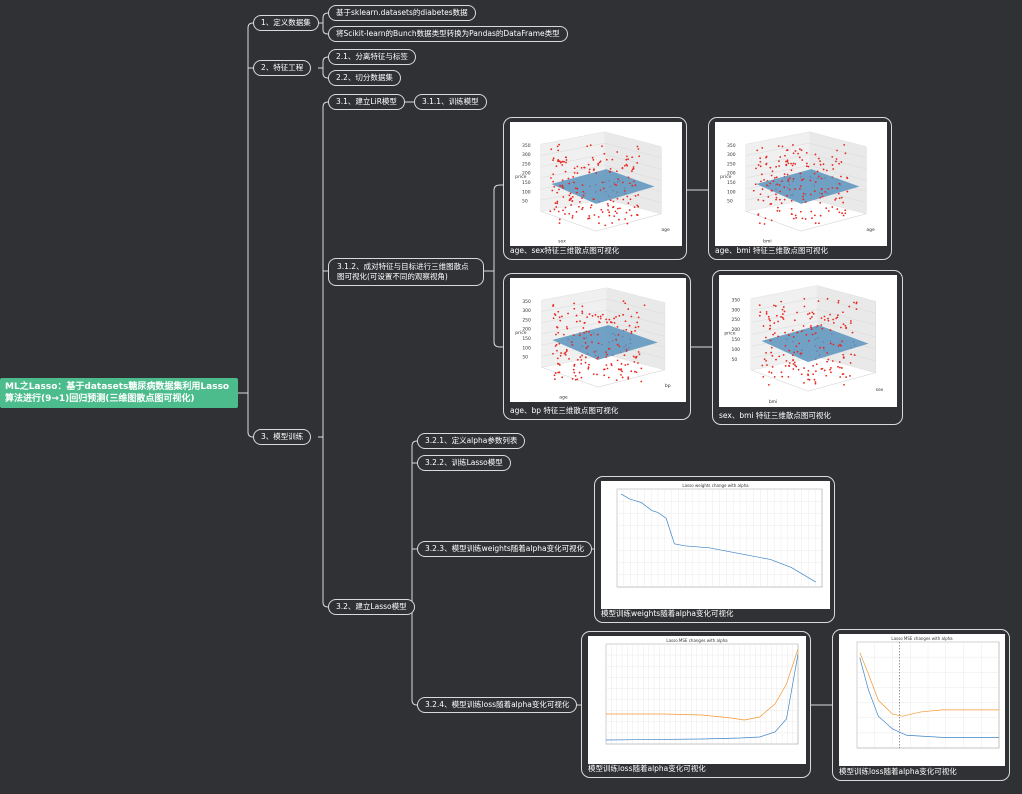  What do you see at coordinates (402, 13) in the screenshot?
I see `node-sklearn-diabetes: 基于sklearn.datasets的diabetes数据` at bounding box center [402, 13].